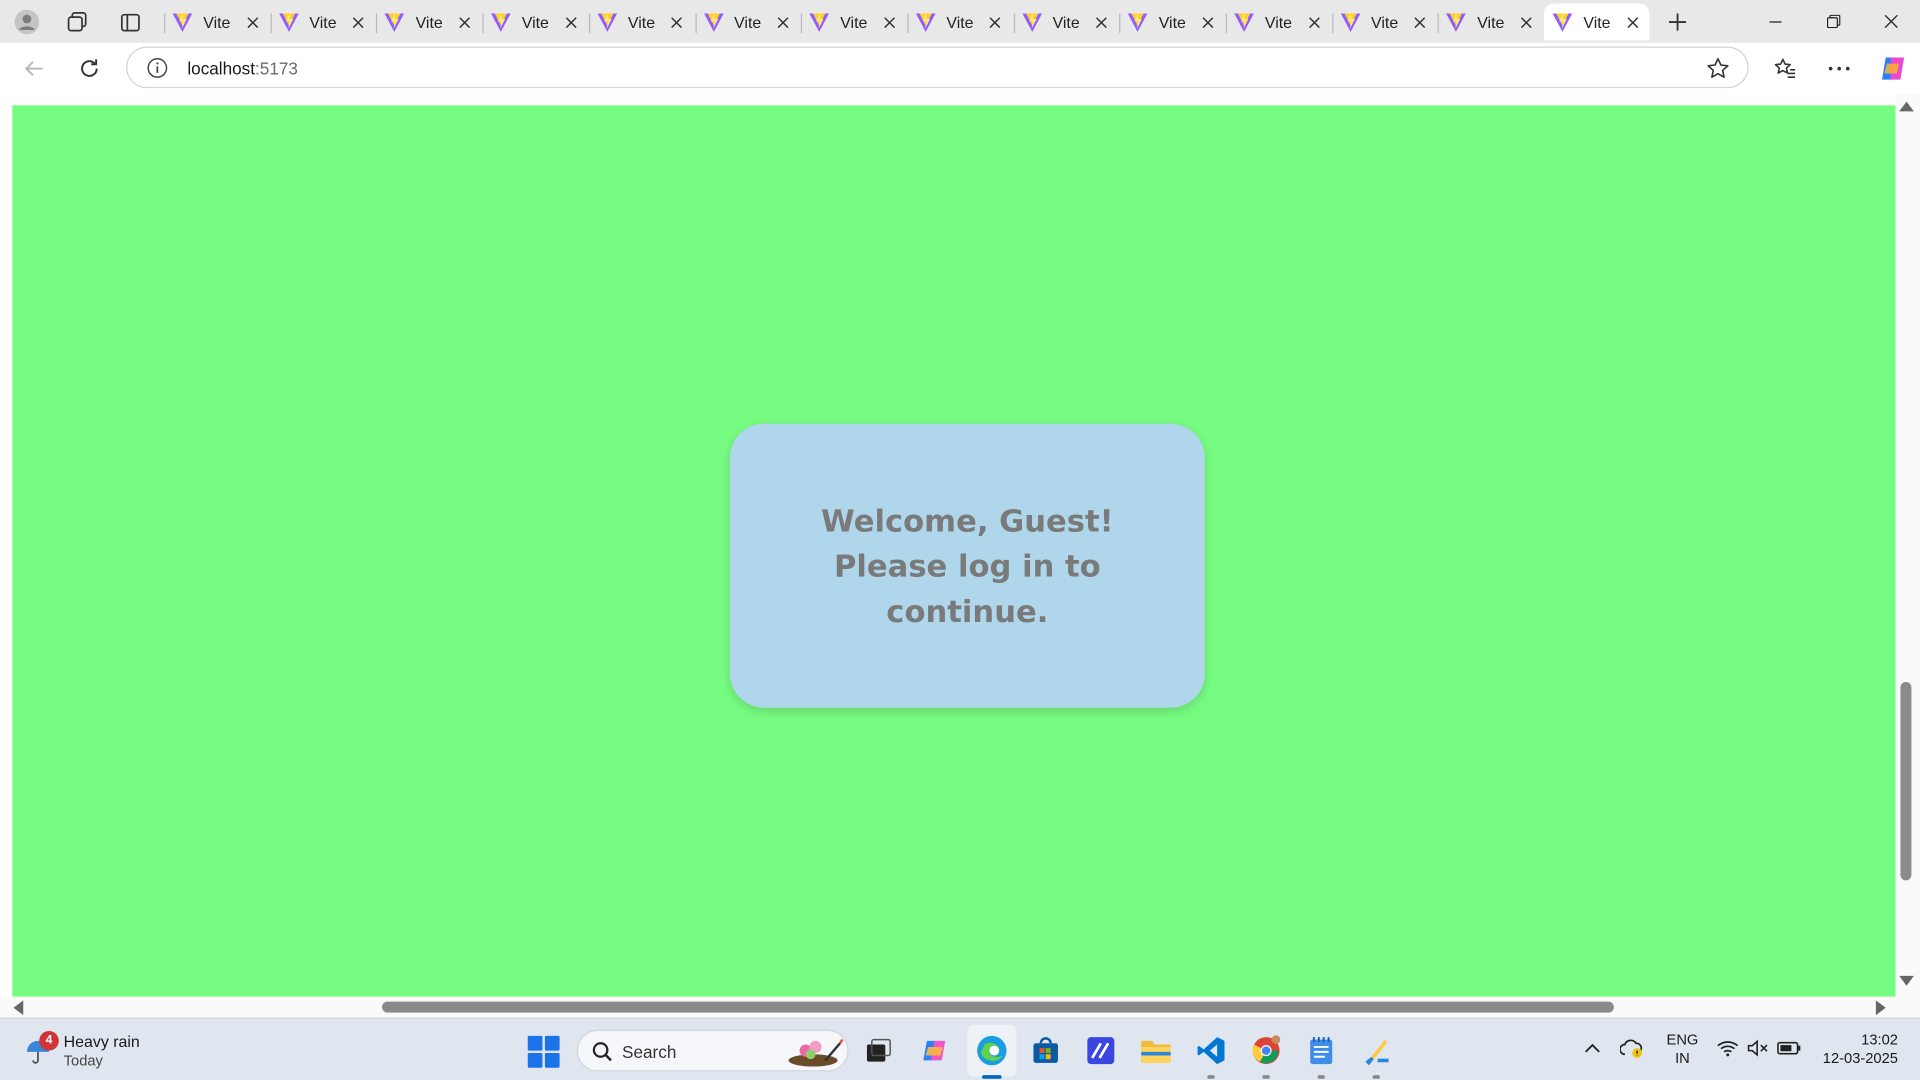 This screenshot has height=1080, width=1920. Describe the element at coordinates (18, 1008) in the screenshot. I see `scroll-left-arrow-icon` at that location.